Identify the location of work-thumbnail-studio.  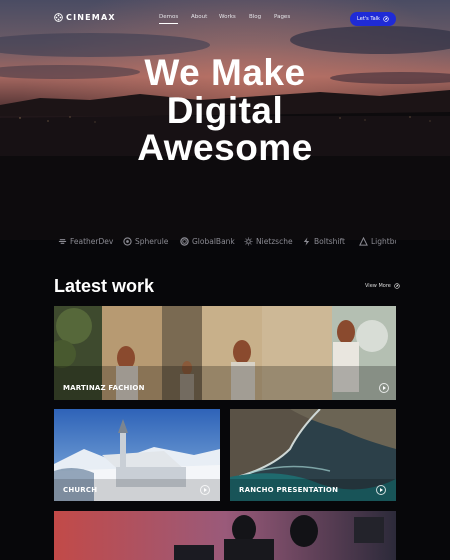
(225, 535).